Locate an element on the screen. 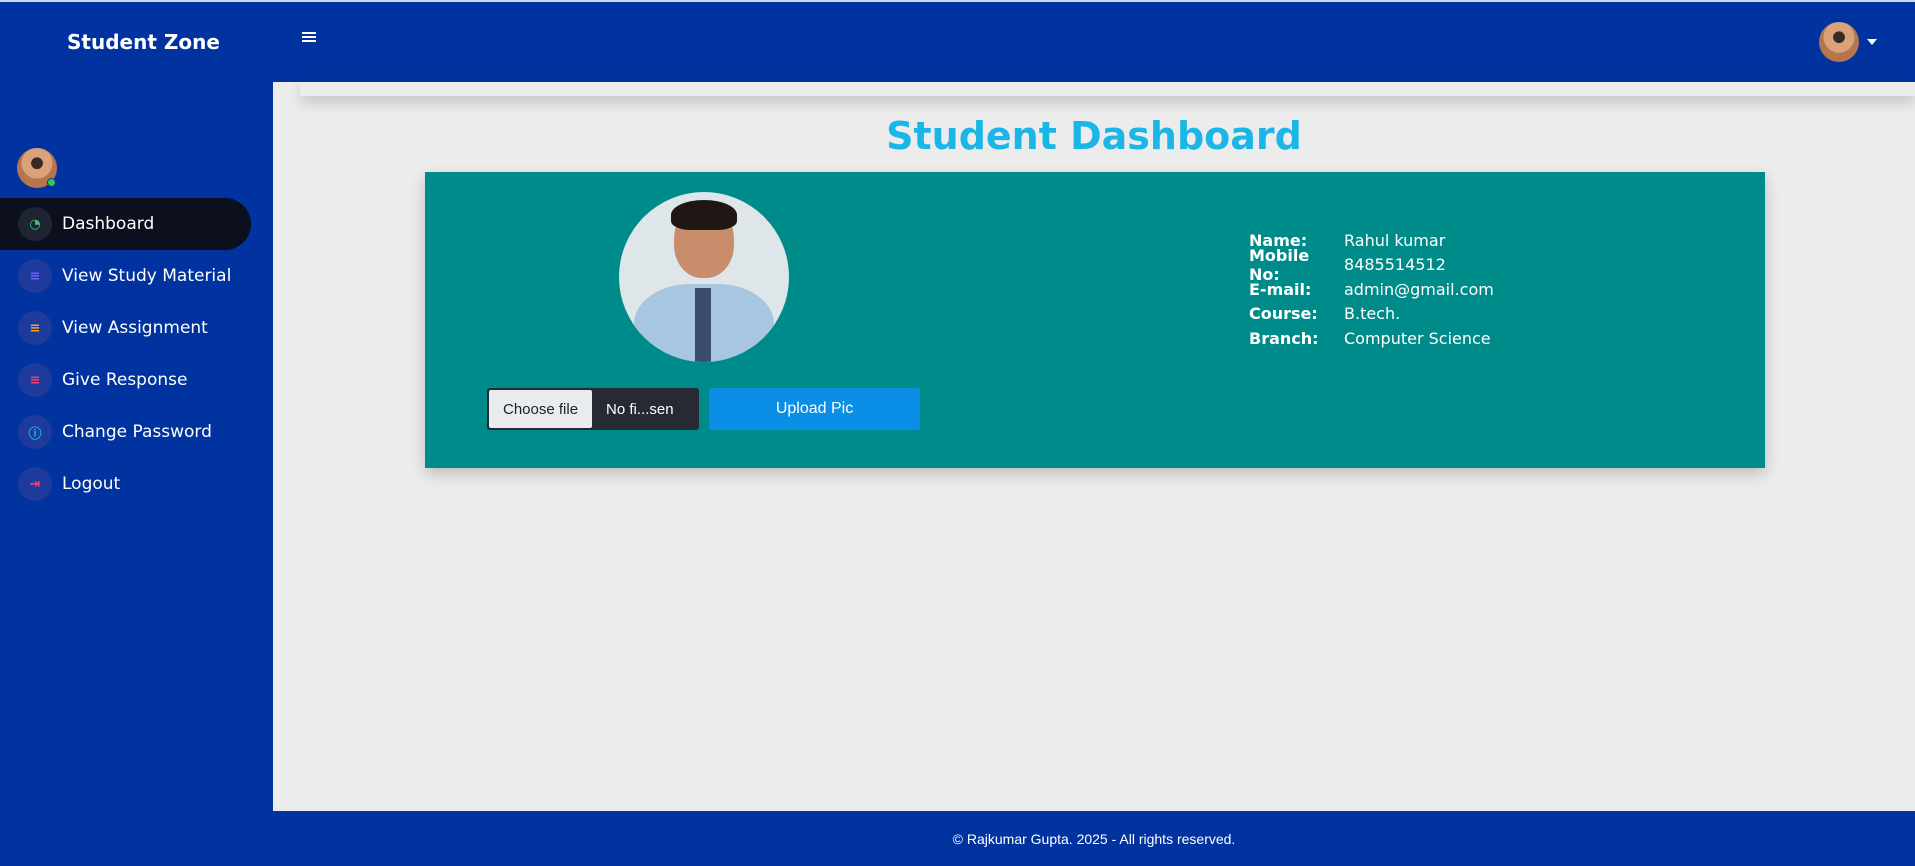 The image size is (1915, 866). info-icon: ⓘ is located at coordinates (35, 432).